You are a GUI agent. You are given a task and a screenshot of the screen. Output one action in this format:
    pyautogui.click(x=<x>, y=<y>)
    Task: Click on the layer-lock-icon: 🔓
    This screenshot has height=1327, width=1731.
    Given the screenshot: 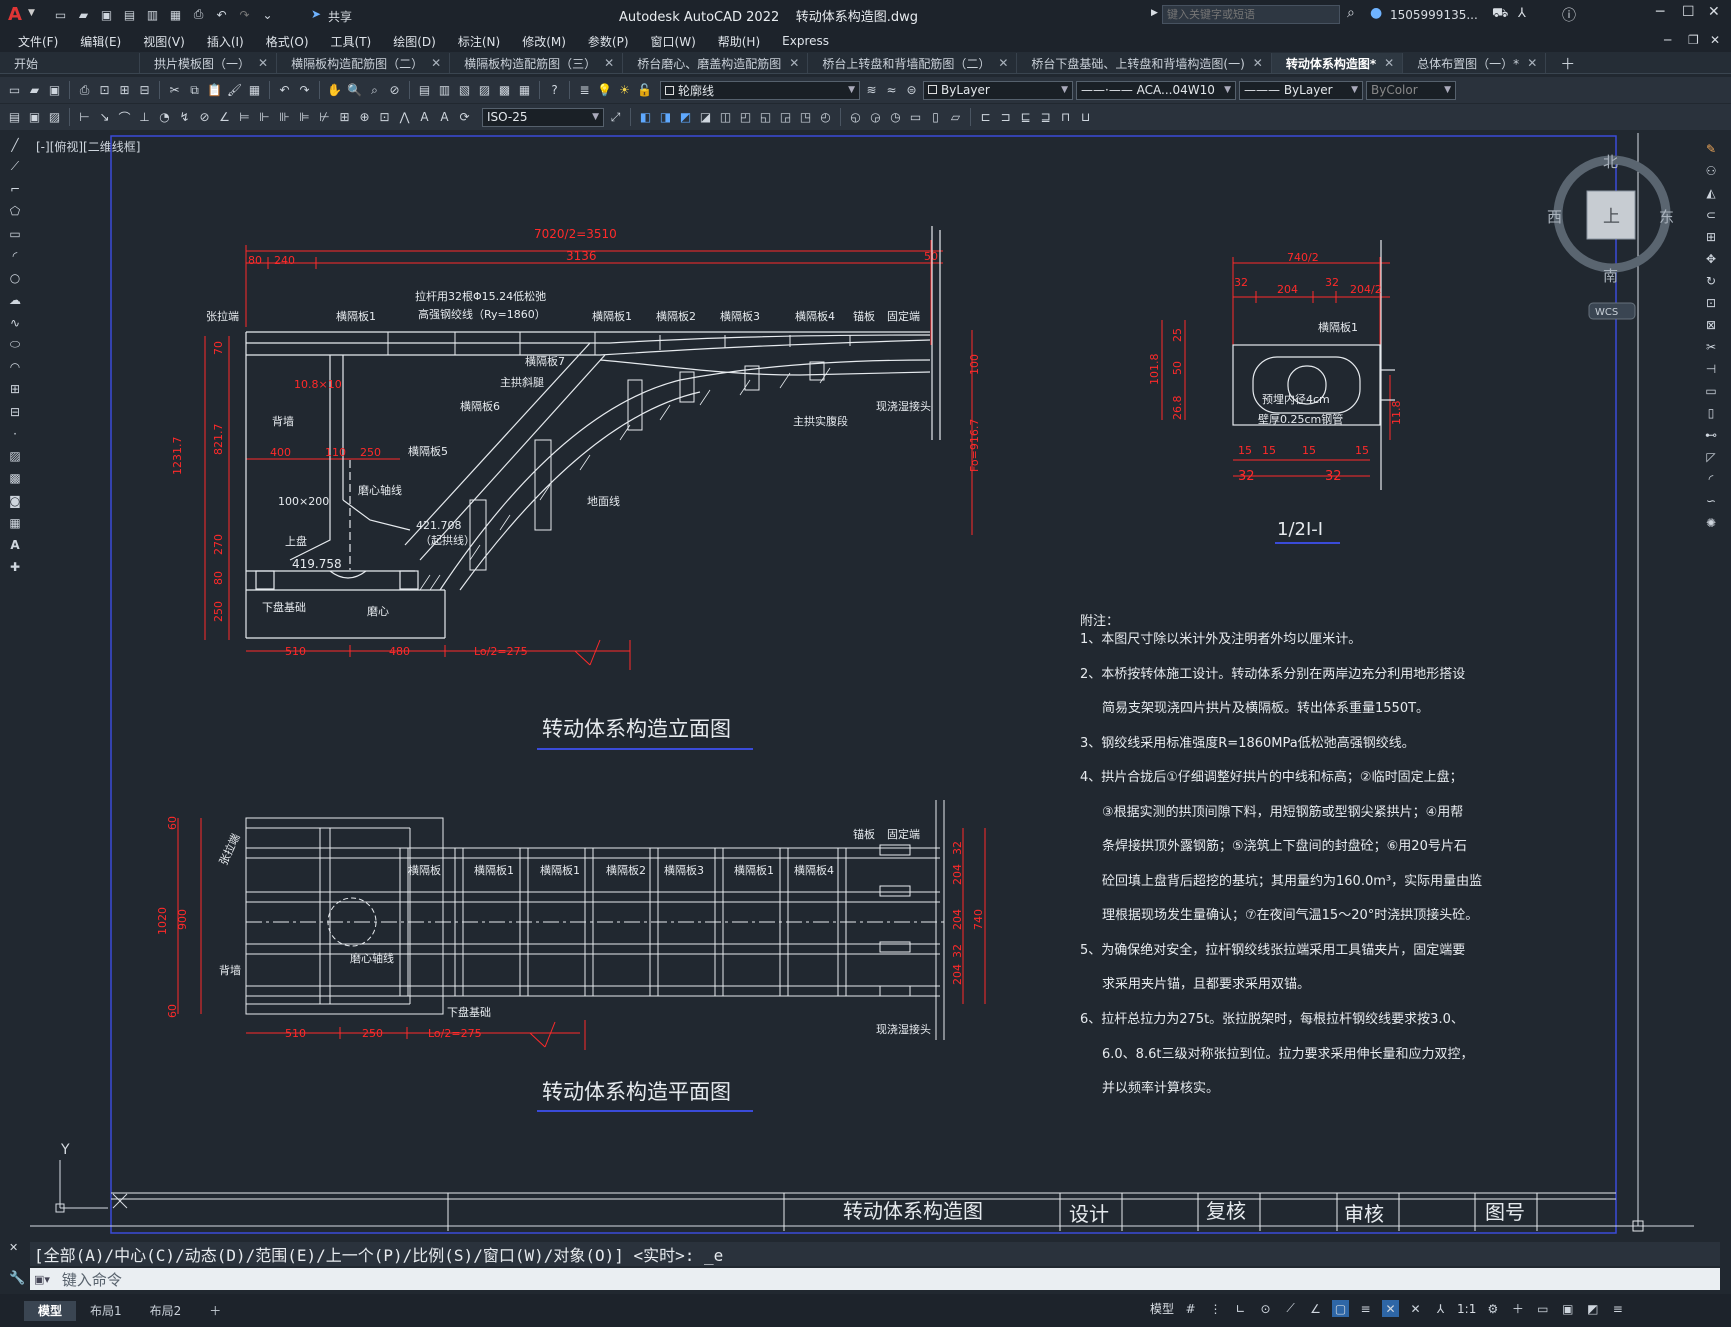 What is the action you would take?
    pyautogui.click(x=644, y=90)
    